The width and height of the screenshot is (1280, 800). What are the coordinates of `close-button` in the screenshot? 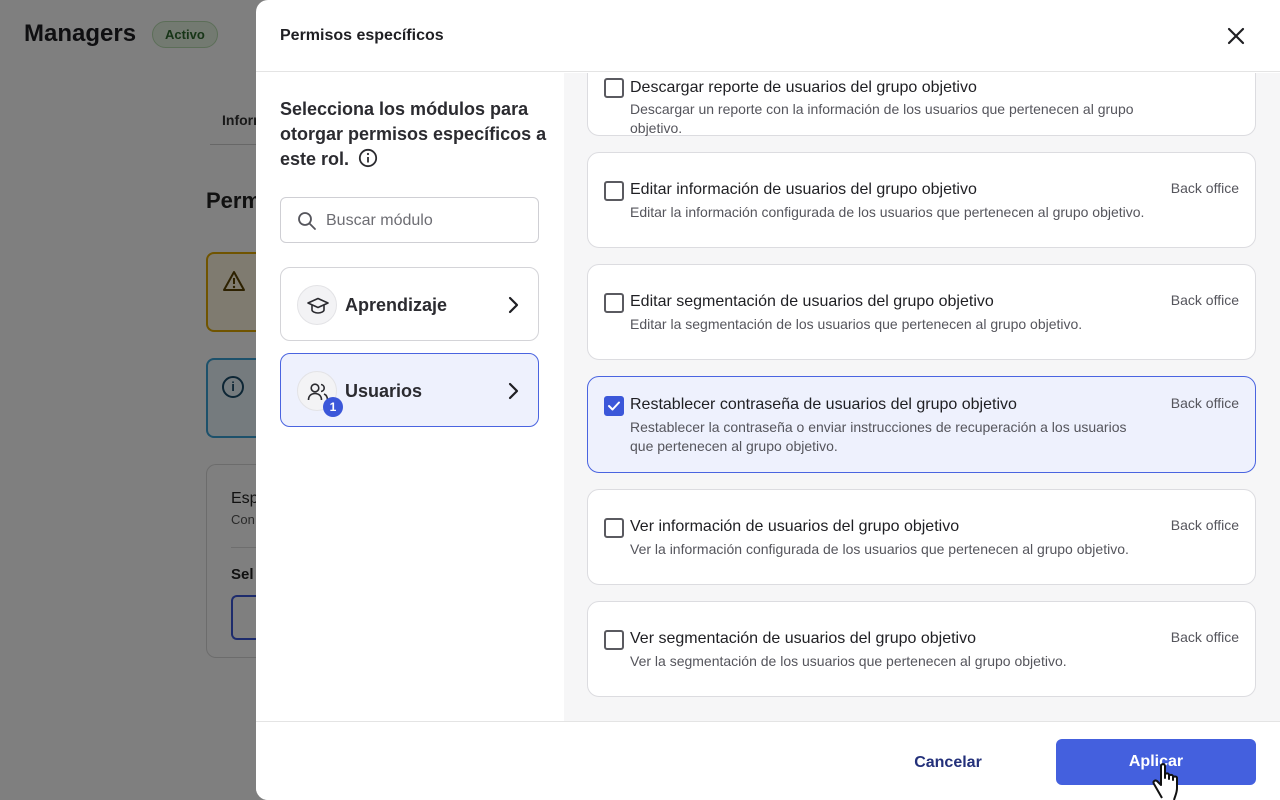 It's located at (1236, 36).